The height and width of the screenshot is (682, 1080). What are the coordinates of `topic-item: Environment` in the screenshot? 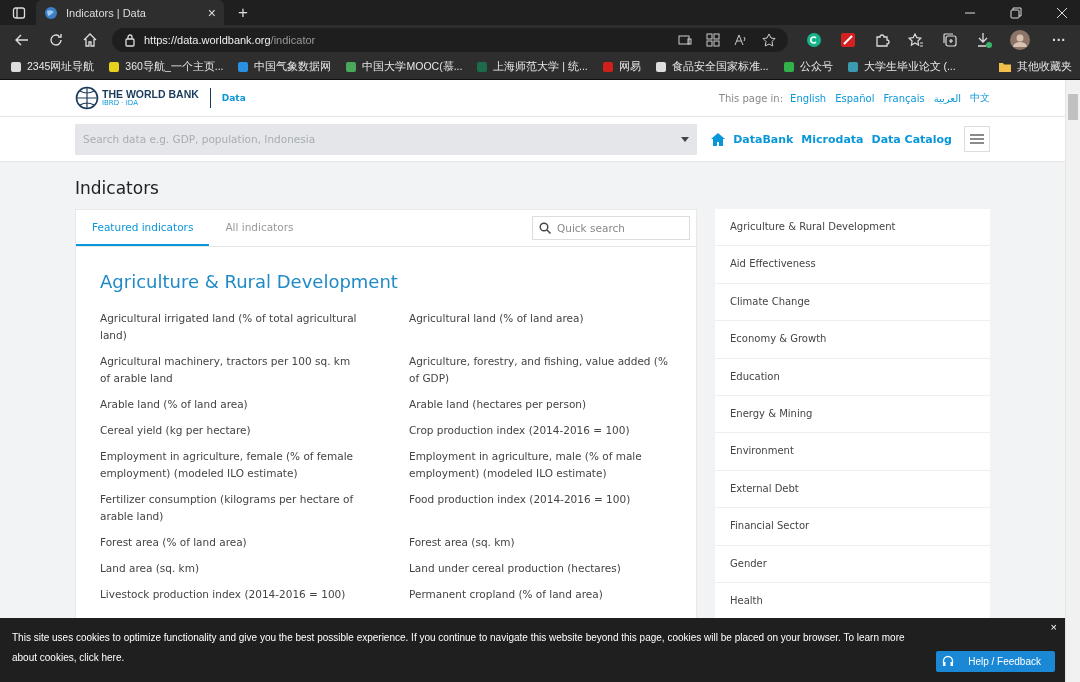 It's located at (852, 452).